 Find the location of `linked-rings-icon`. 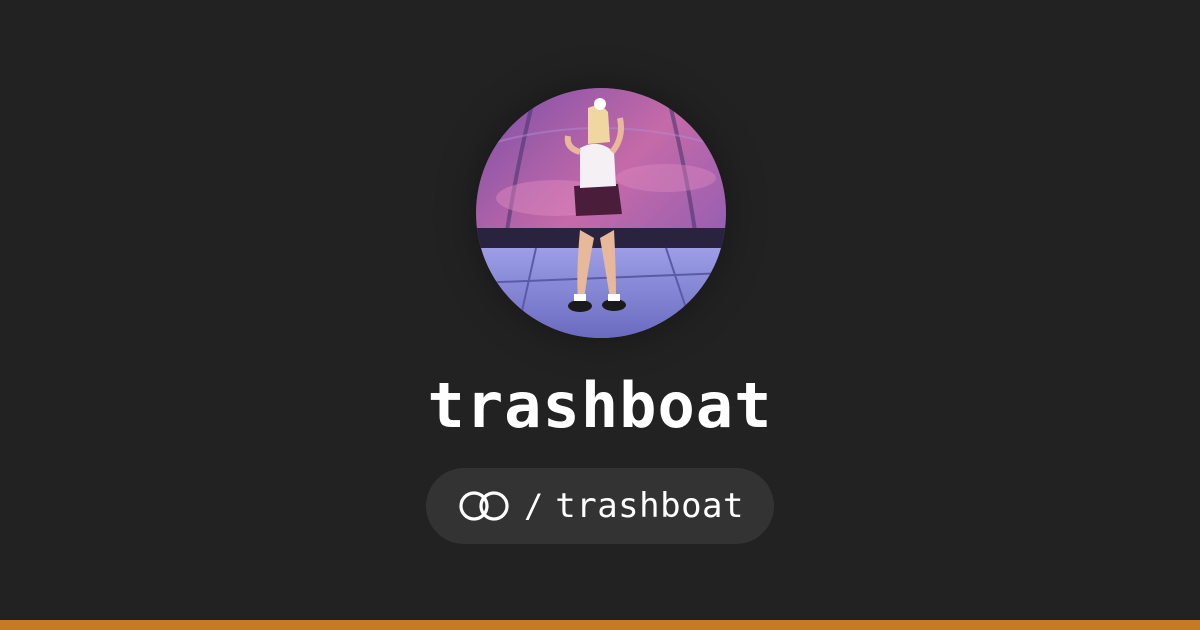

linked-rings-icon is located at coordinates (484, 506).